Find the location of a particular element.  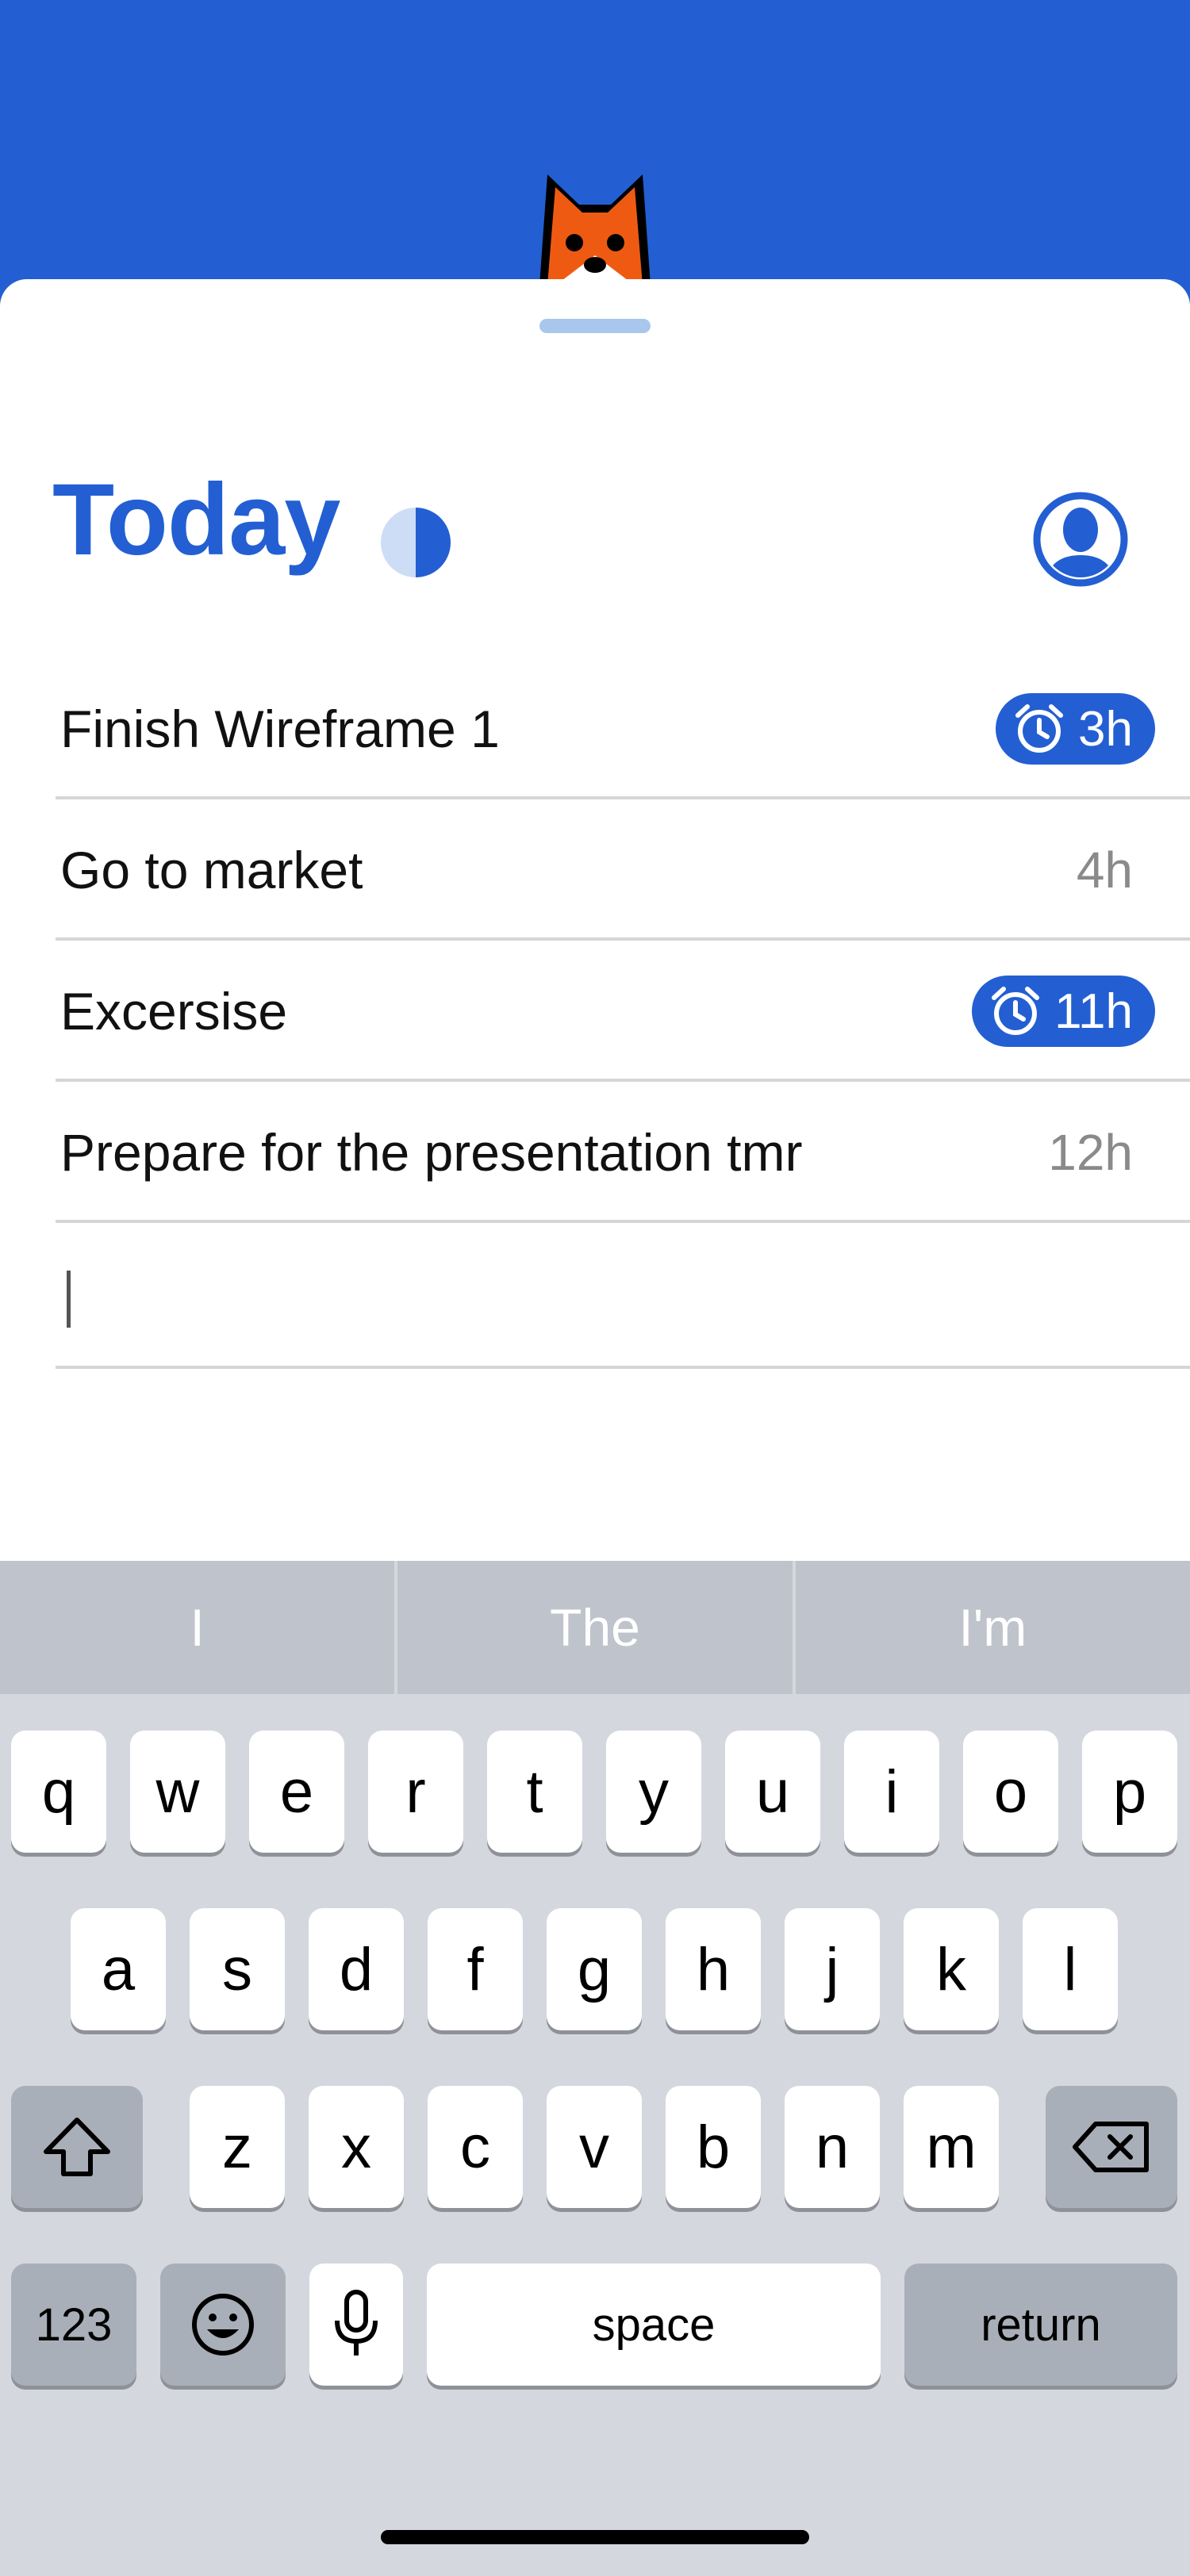

key-m: m is located at coordinates (951, 2147).